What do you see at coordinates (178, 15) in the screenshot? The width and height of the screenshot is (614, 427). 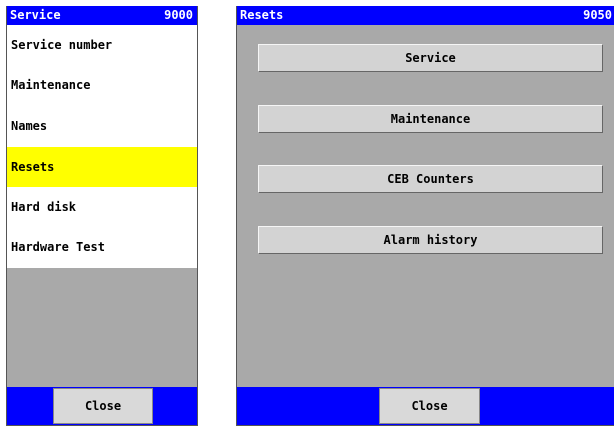 I see `service-window-code: 9000` at bounding box center [178, 15].